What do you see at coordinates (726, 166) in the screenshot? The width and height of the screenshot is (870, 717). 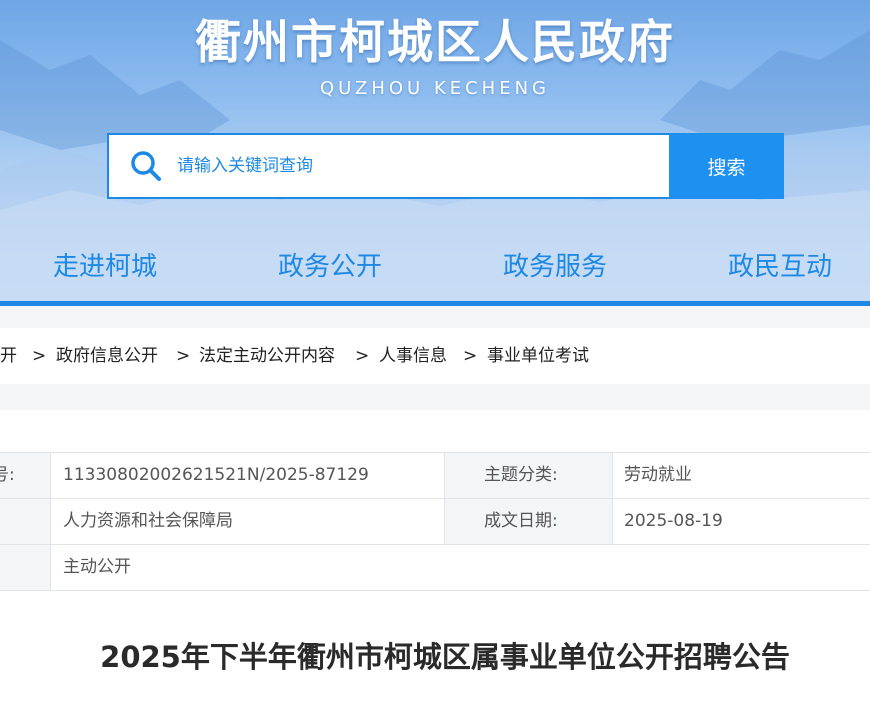 I see `search-button: 搜索` at bounding box center [726, 166].